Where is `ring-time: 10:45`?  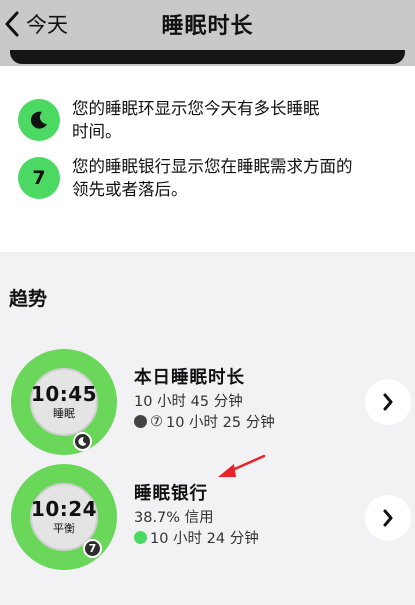
ring-time: 10:45 is located at coordinates (64, 394).